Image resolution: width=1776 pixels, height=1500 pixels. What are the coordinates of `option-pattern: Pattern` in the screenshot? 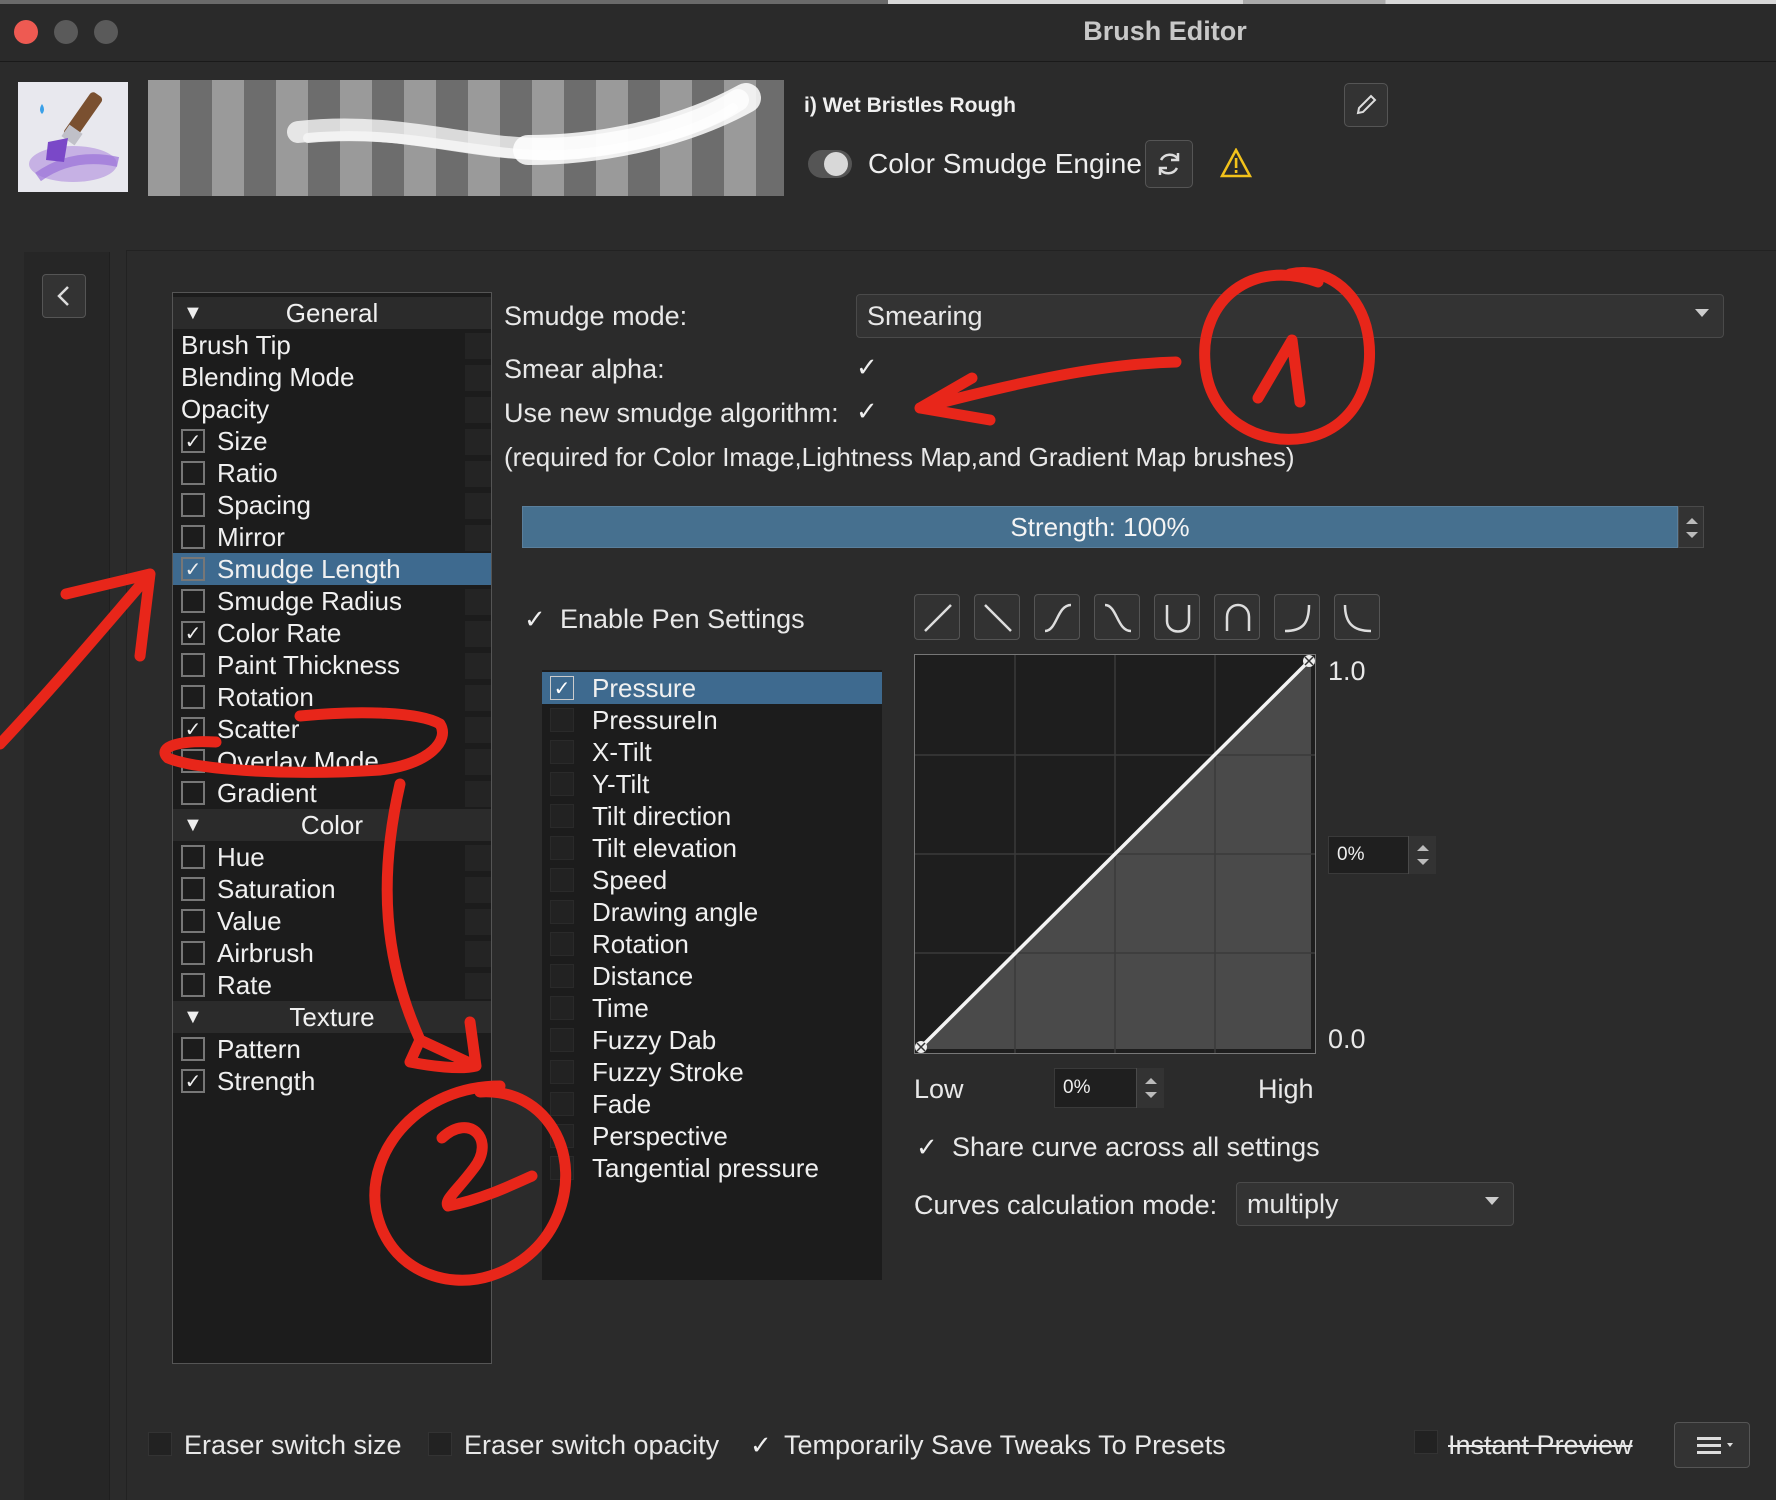 It's located at (332, 1049).